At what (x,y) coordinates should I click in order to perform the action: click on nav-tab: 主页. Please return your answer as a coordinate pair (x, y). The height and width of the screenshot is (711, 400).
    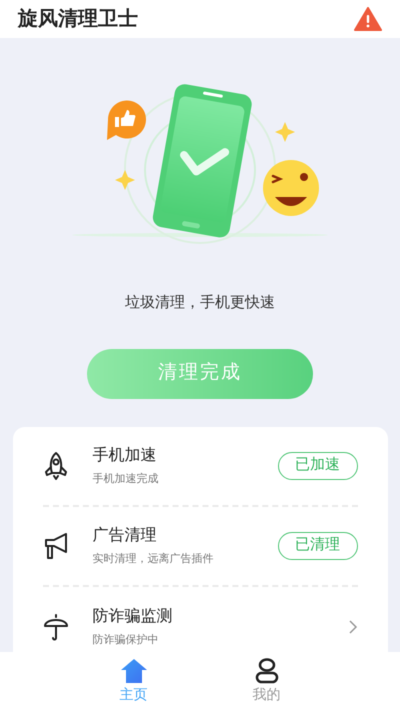
    Looking at the image, I should click on (133, 681).